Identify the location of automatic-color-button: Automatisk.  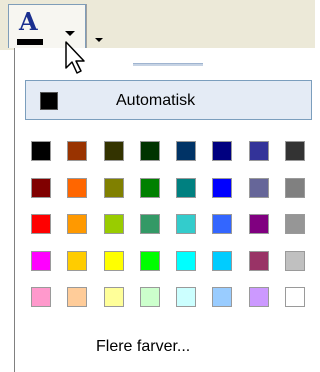
(168, 100).